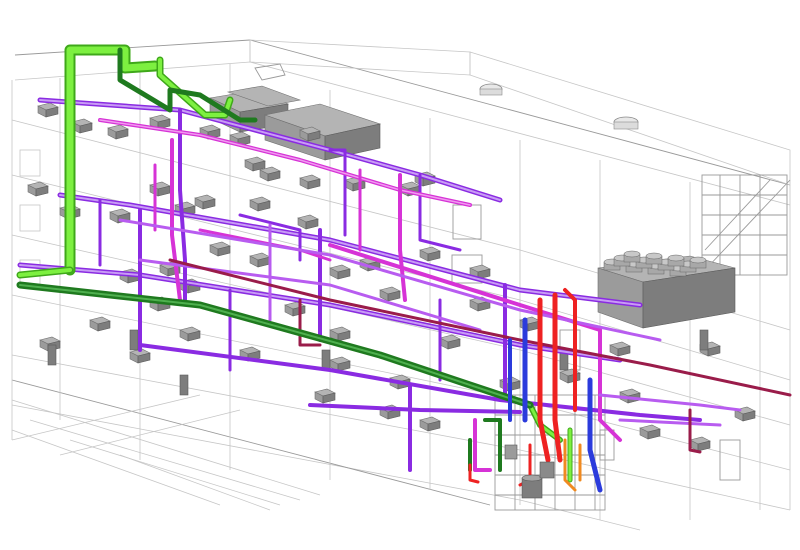  Describe the element at coordinates (166, 452) in the screenshot. I see `ground-paving` at that location.